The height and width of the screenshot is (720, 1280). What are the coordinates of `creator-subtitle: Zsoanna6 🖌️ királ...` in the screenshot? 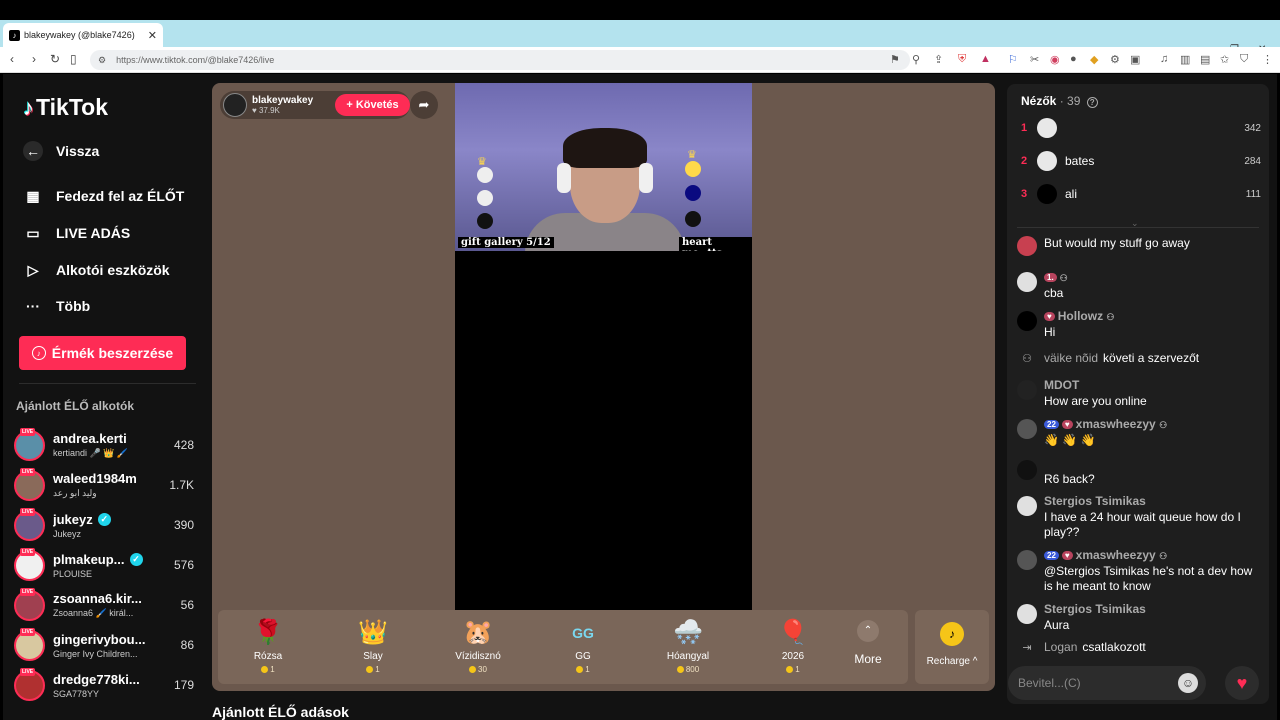 It's located at (93, 613).